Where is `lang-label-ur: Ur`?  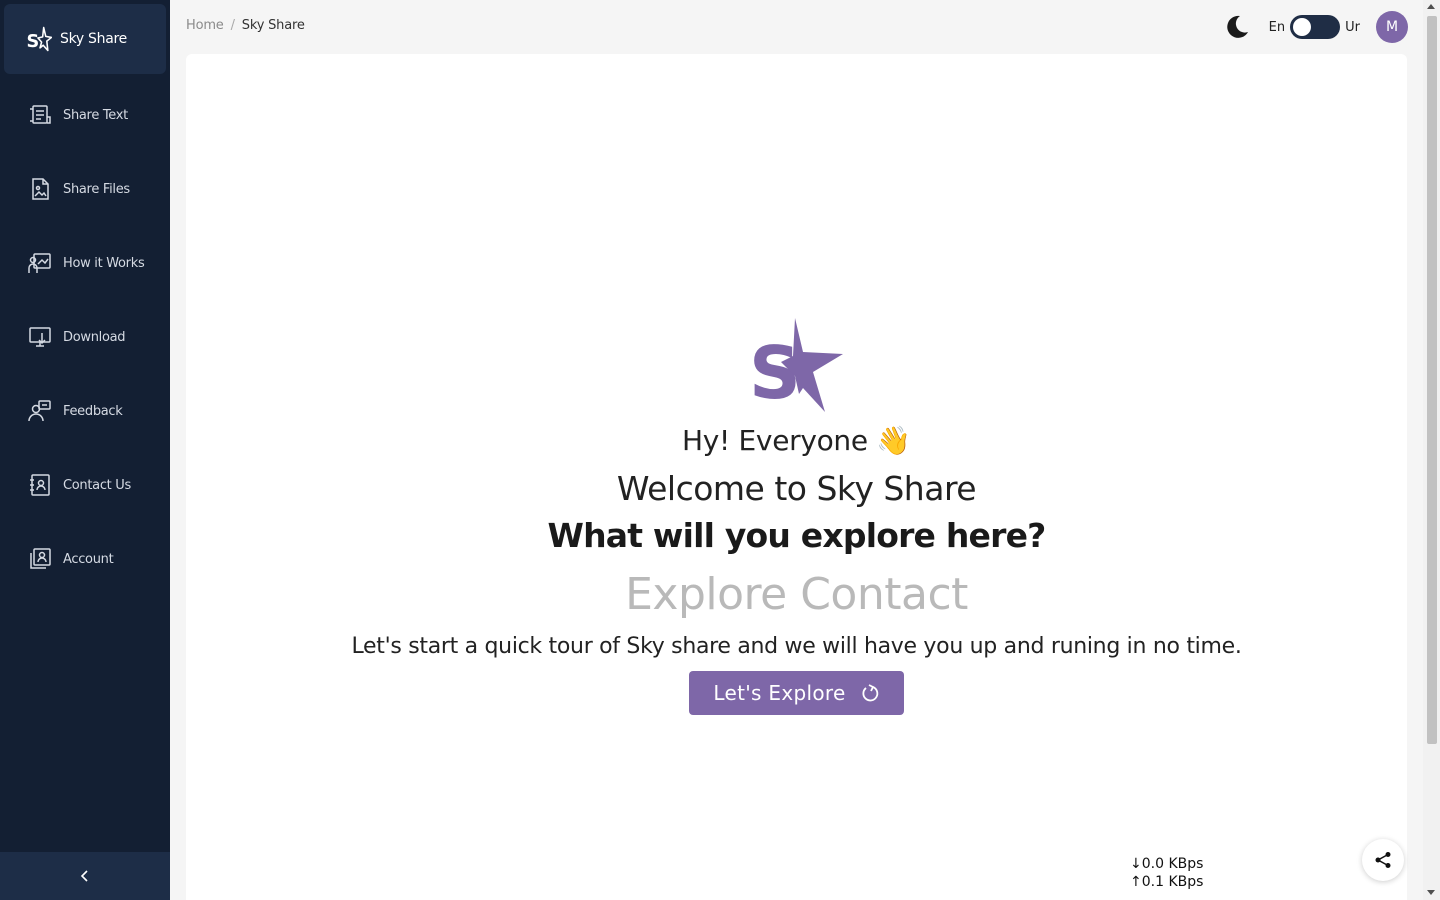 lang-label-ur: Ur is located at coordinates (1352, 27).